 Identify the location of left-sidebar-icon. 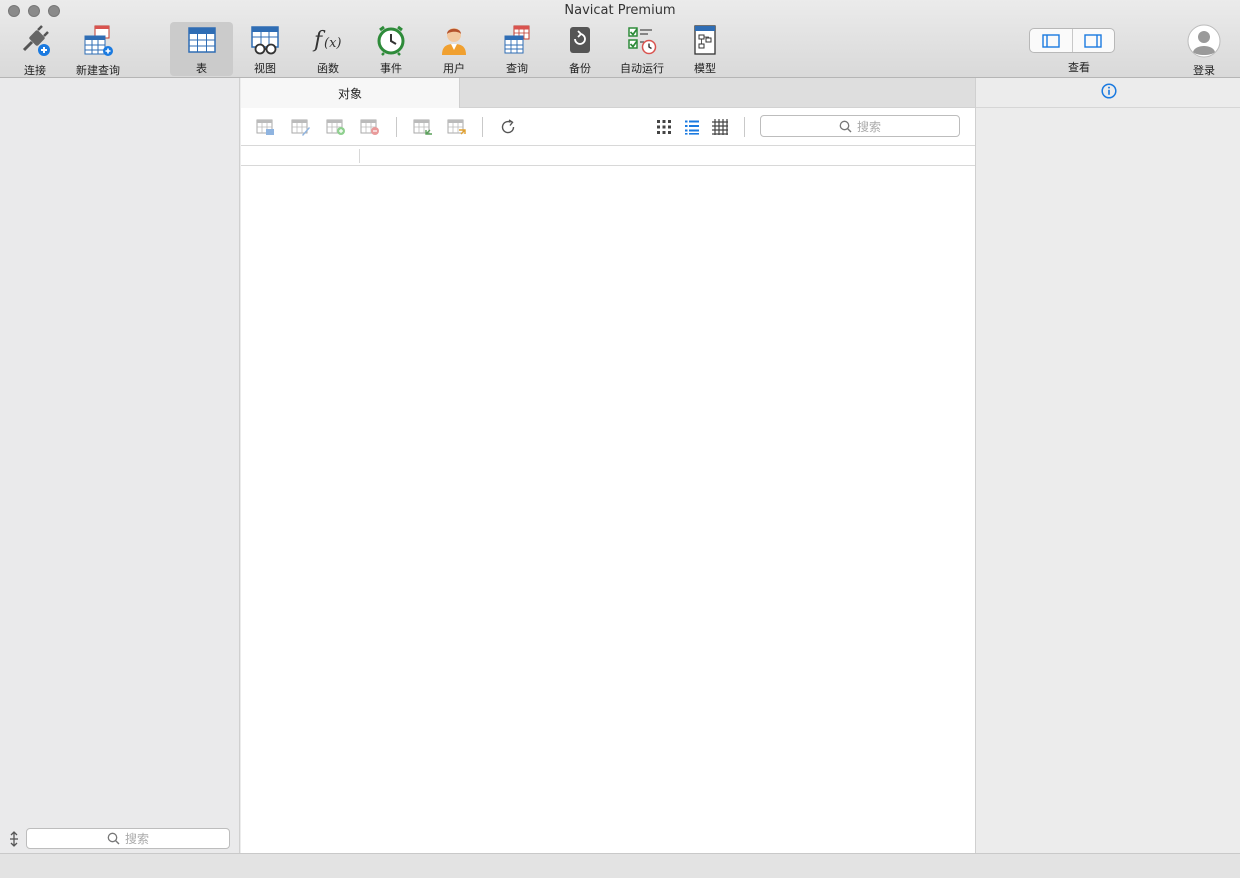
(1051, 40).